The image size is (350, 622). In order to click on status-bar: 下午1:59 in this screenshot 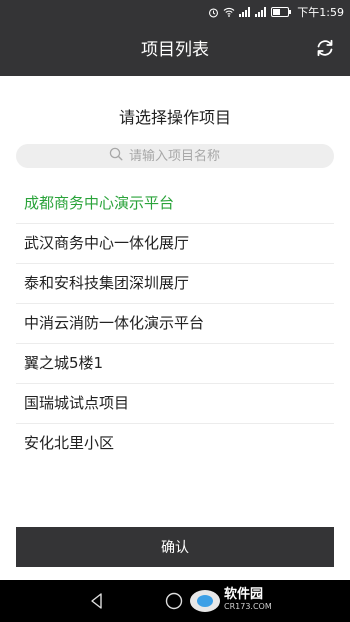, I will do `click(175, 12)`.